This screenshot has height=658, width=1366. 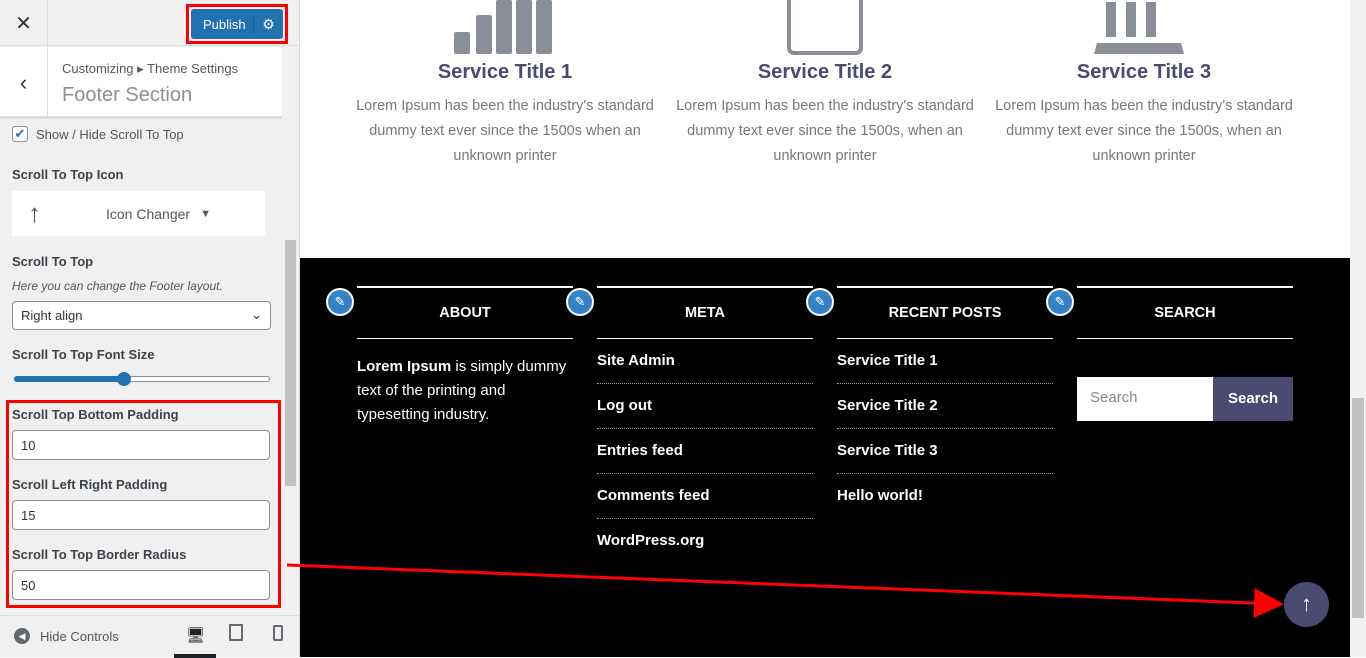 I want to click on search-input: Search, so click(x=1145, y=399).